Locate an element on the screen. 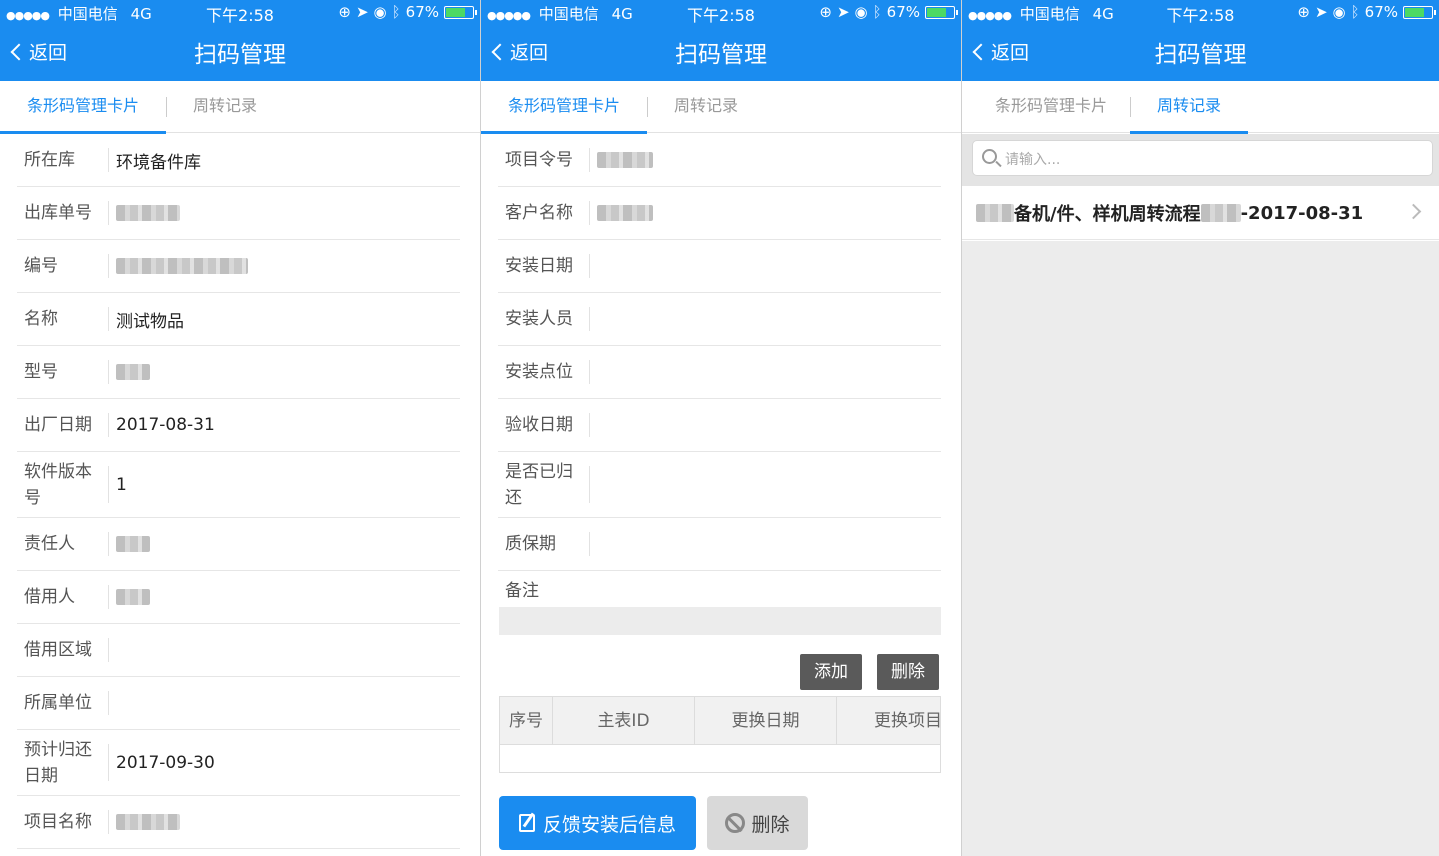 Image resolution: width=1439 pixels, height=856 pixels. field-label: 验收日期 is located at coordinates (539, 425).